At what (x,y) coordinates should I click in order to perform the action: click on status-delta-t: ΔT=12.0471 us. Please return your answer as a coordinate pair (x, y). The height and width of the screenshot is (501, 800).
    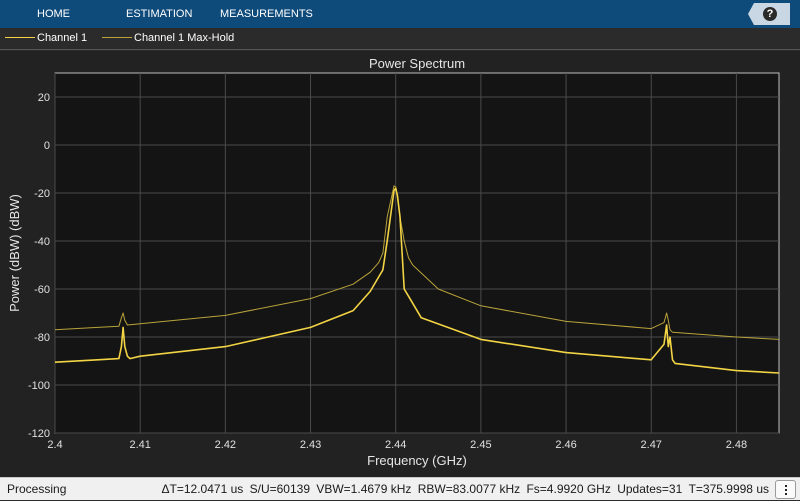
    Looking at the image, I should click on (202, 489).